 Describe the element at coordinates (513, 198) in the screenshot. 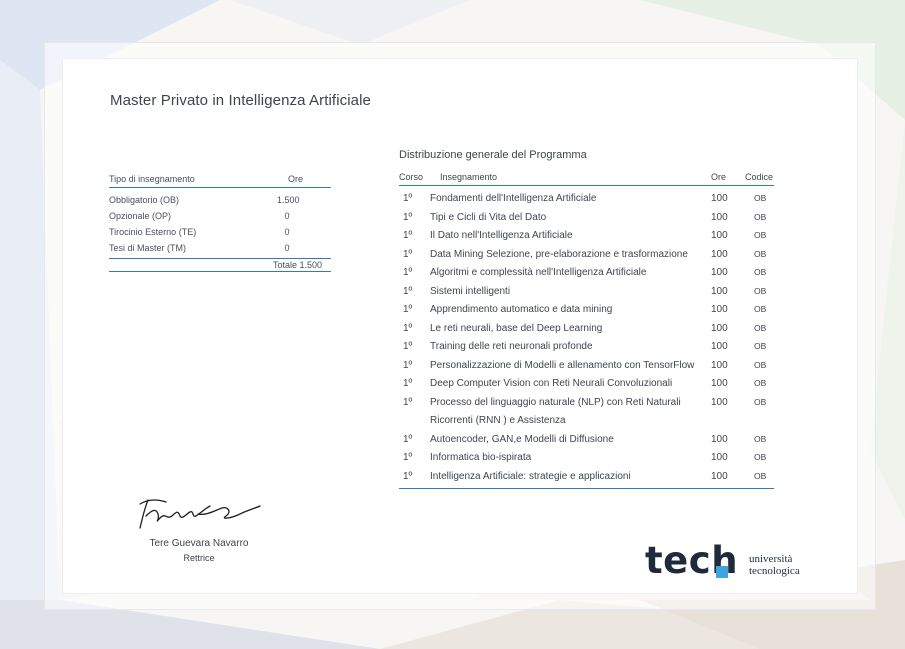

I see `cell-name: Fondamenti dell'Intelligenza Artificiale` at that location.